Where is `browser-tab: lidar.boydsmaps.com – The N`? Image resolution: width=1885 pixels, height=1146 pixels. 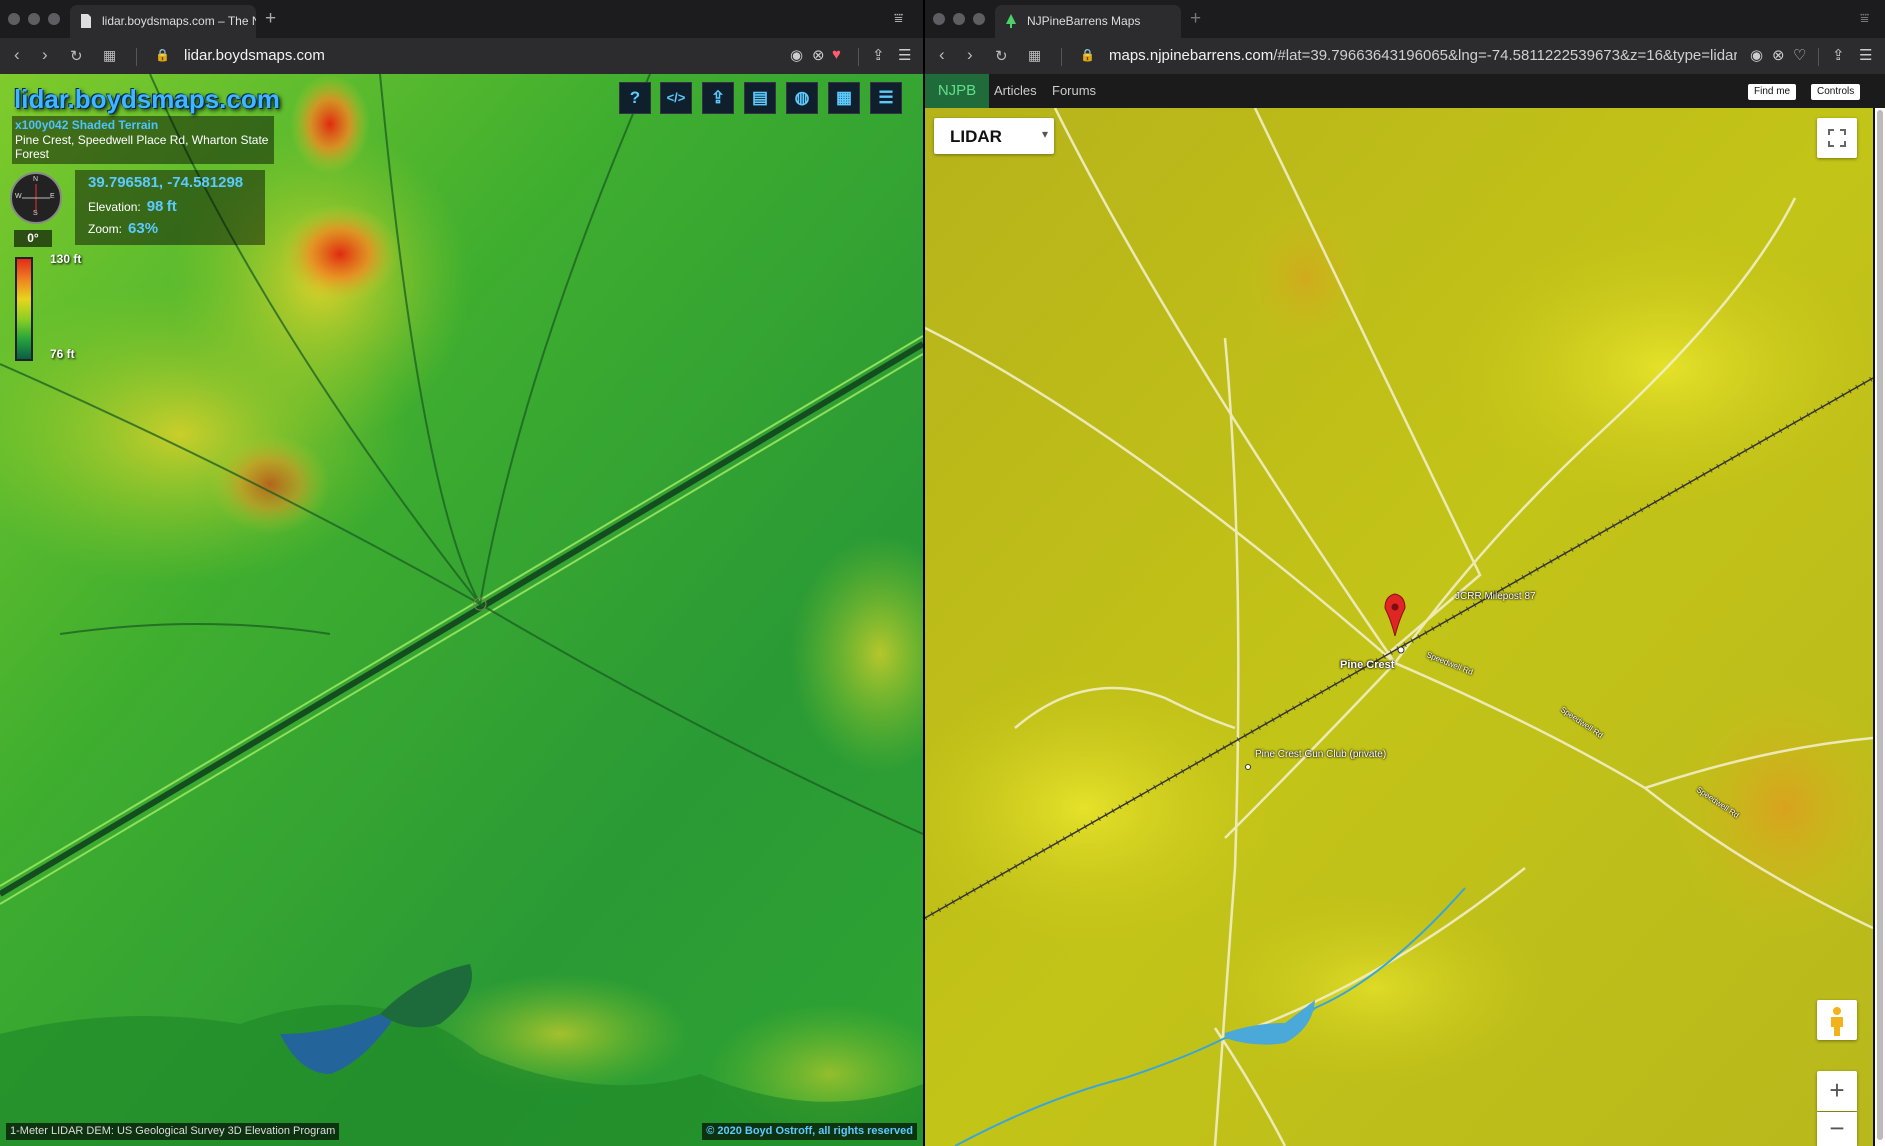 browser-tab: lidar.boydsmaps.com – The N is located at coordinates (163, 21).